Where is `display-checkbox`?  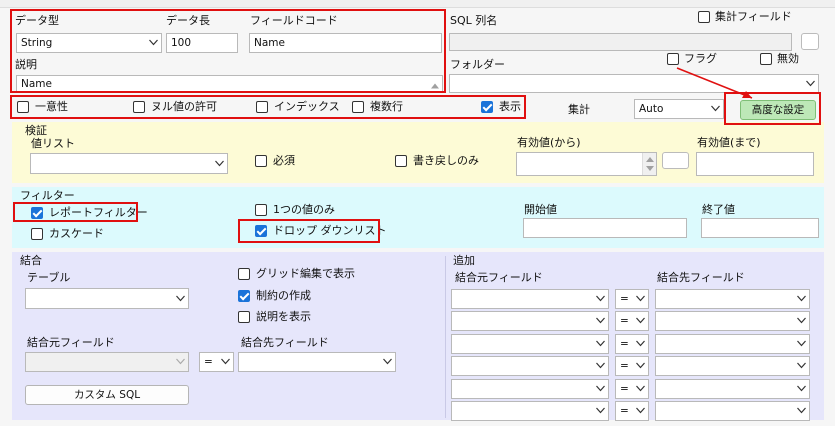
display-checkbox is located at coordinates (487, 107).